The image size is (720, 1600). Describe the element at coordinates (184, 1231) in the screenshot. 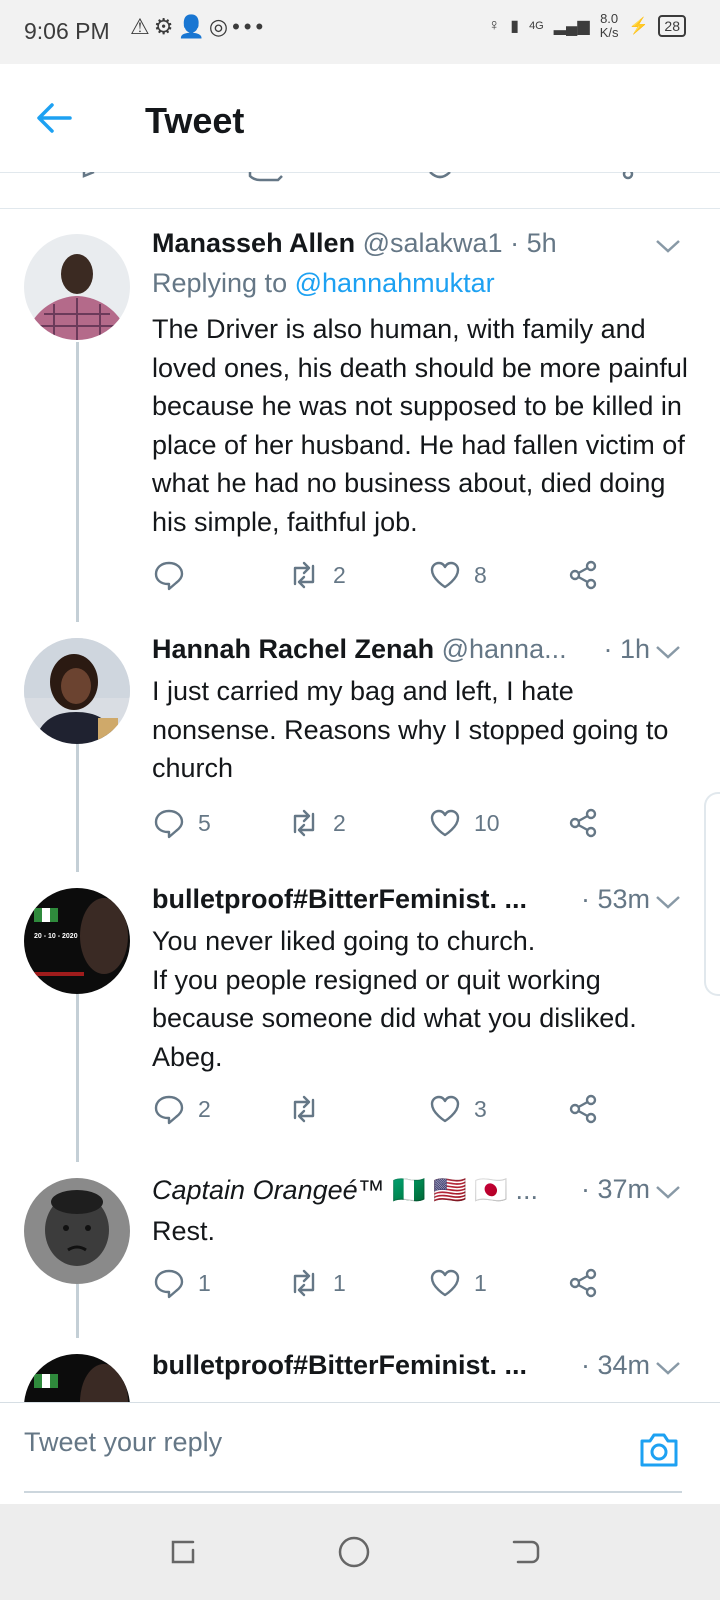

I see `tweet-text: Rest.` at that location.